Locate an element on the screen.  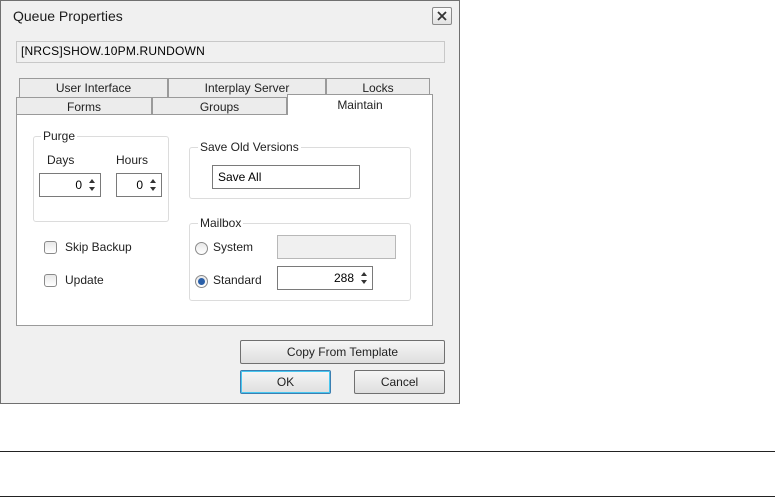
skip-backup-checkbox is located at coordinates (50, 247).